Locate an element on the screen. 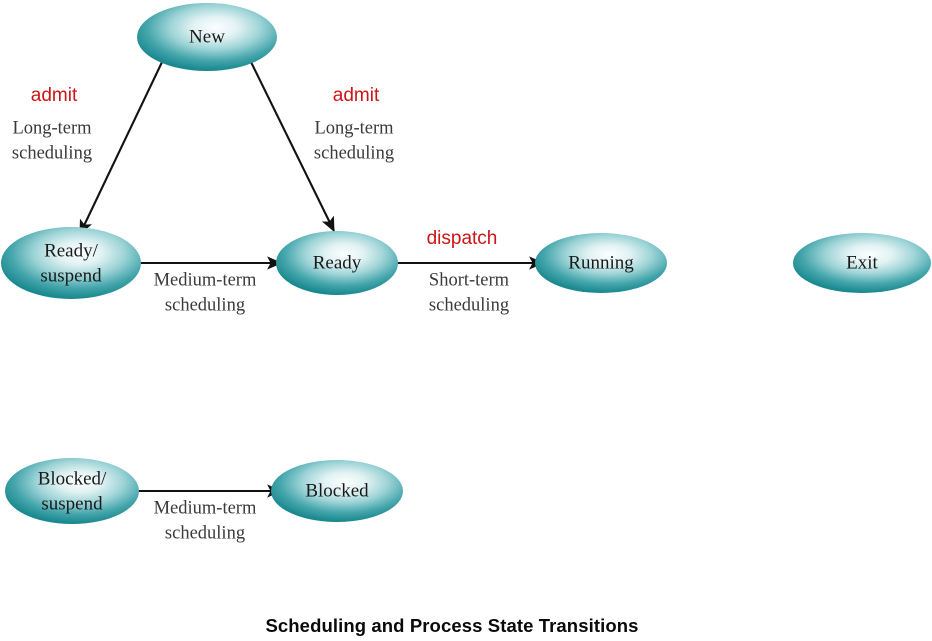  state-label: Exit is located at coordinates (862, 262).